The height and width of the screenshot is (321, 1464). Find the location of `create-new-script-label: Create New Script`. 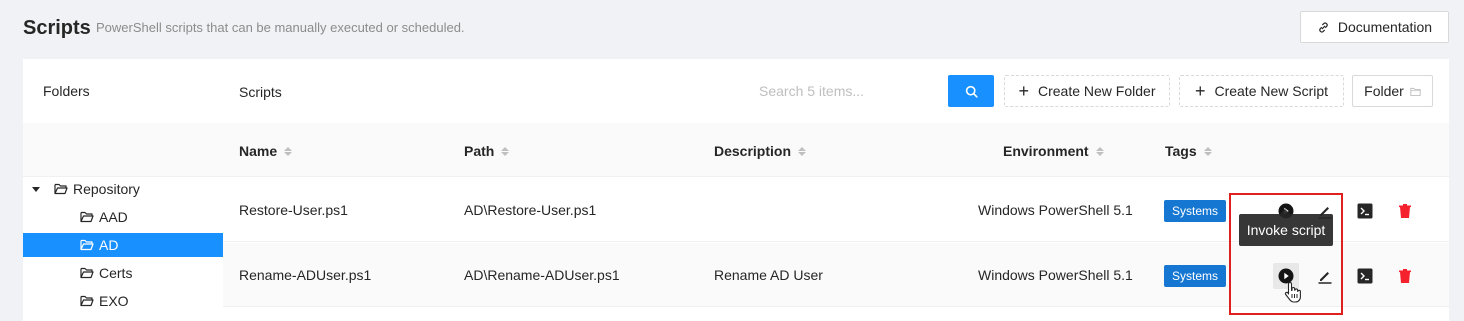

create-new-script-label: Create New Script is located at coordinates (1271, 91).